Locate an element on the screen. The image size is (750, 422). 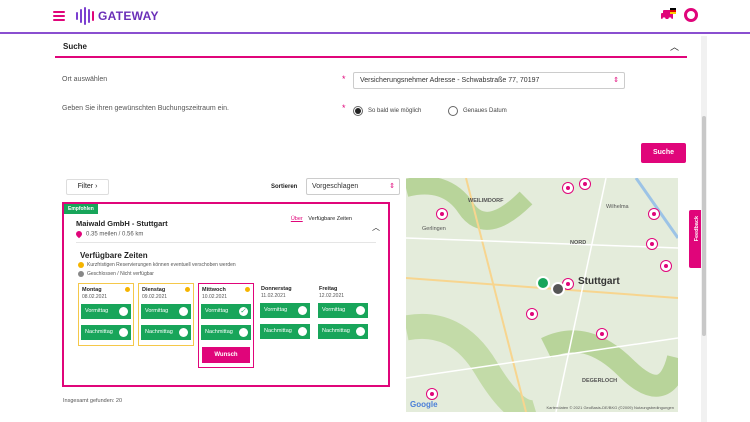
logo-text: GATEWAY is located at coordinates (128, 16).